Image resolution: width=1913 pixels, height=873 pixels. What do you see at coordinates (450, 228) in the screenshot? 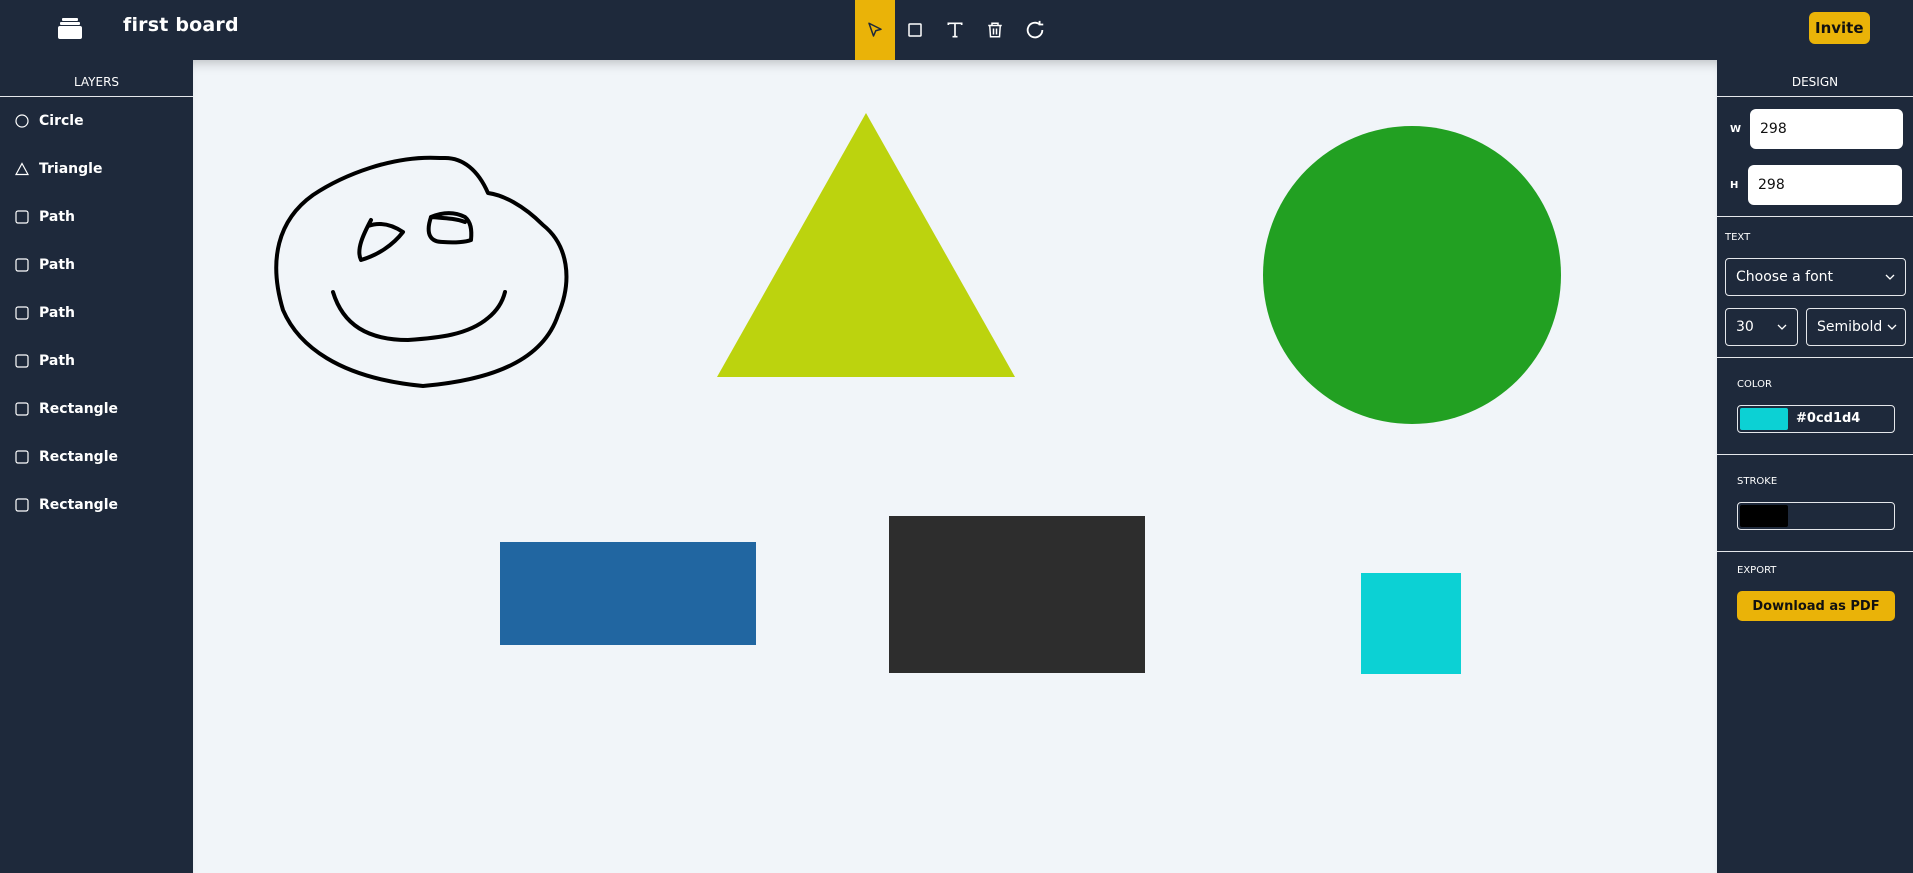
I see `right-eye-path` at bounding box center [450, 228].